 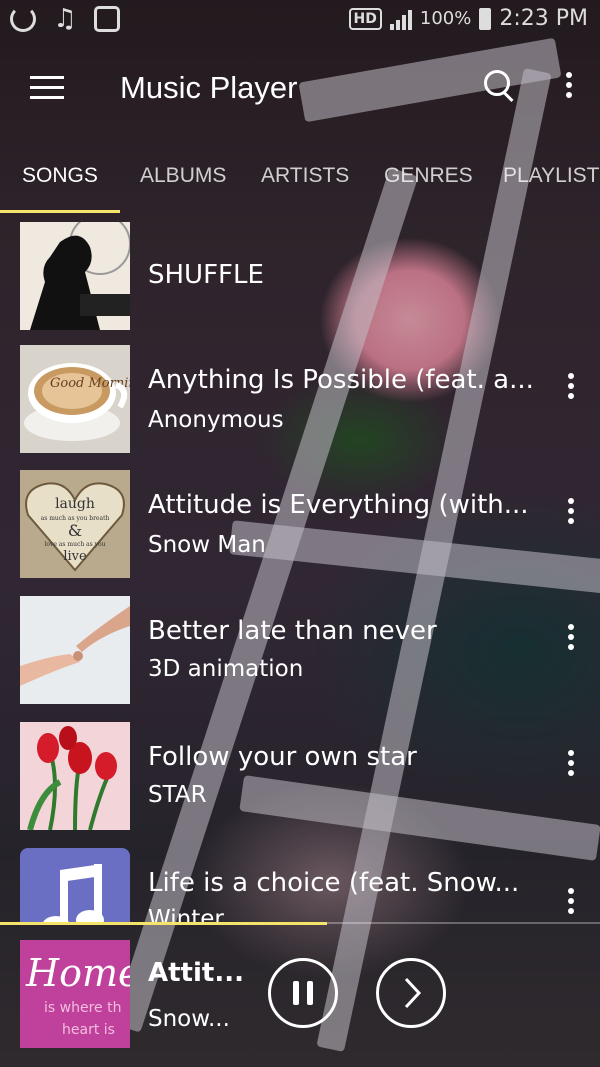 I want to click on song-row: Life is a choice (feat. Snow... Winter, so click(x=300, y=885).